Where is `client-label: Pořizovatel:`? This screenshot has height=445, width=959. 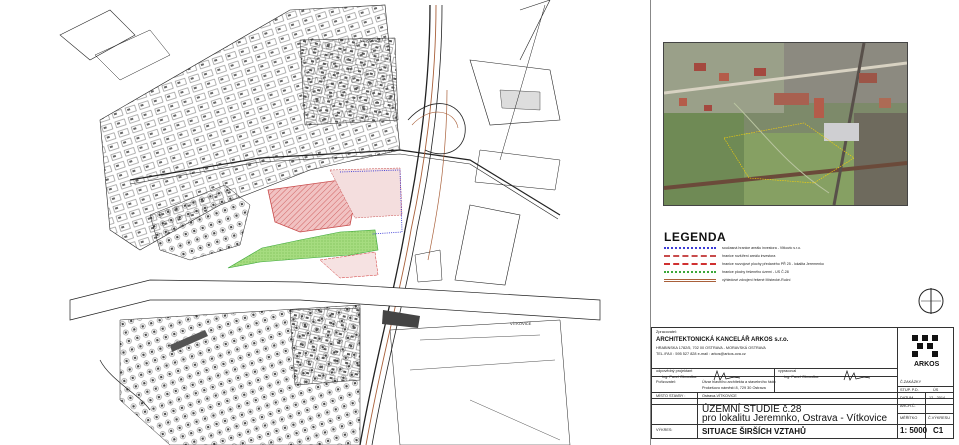
client-label: Pořizovatel: is located at coordinates (666, 382).